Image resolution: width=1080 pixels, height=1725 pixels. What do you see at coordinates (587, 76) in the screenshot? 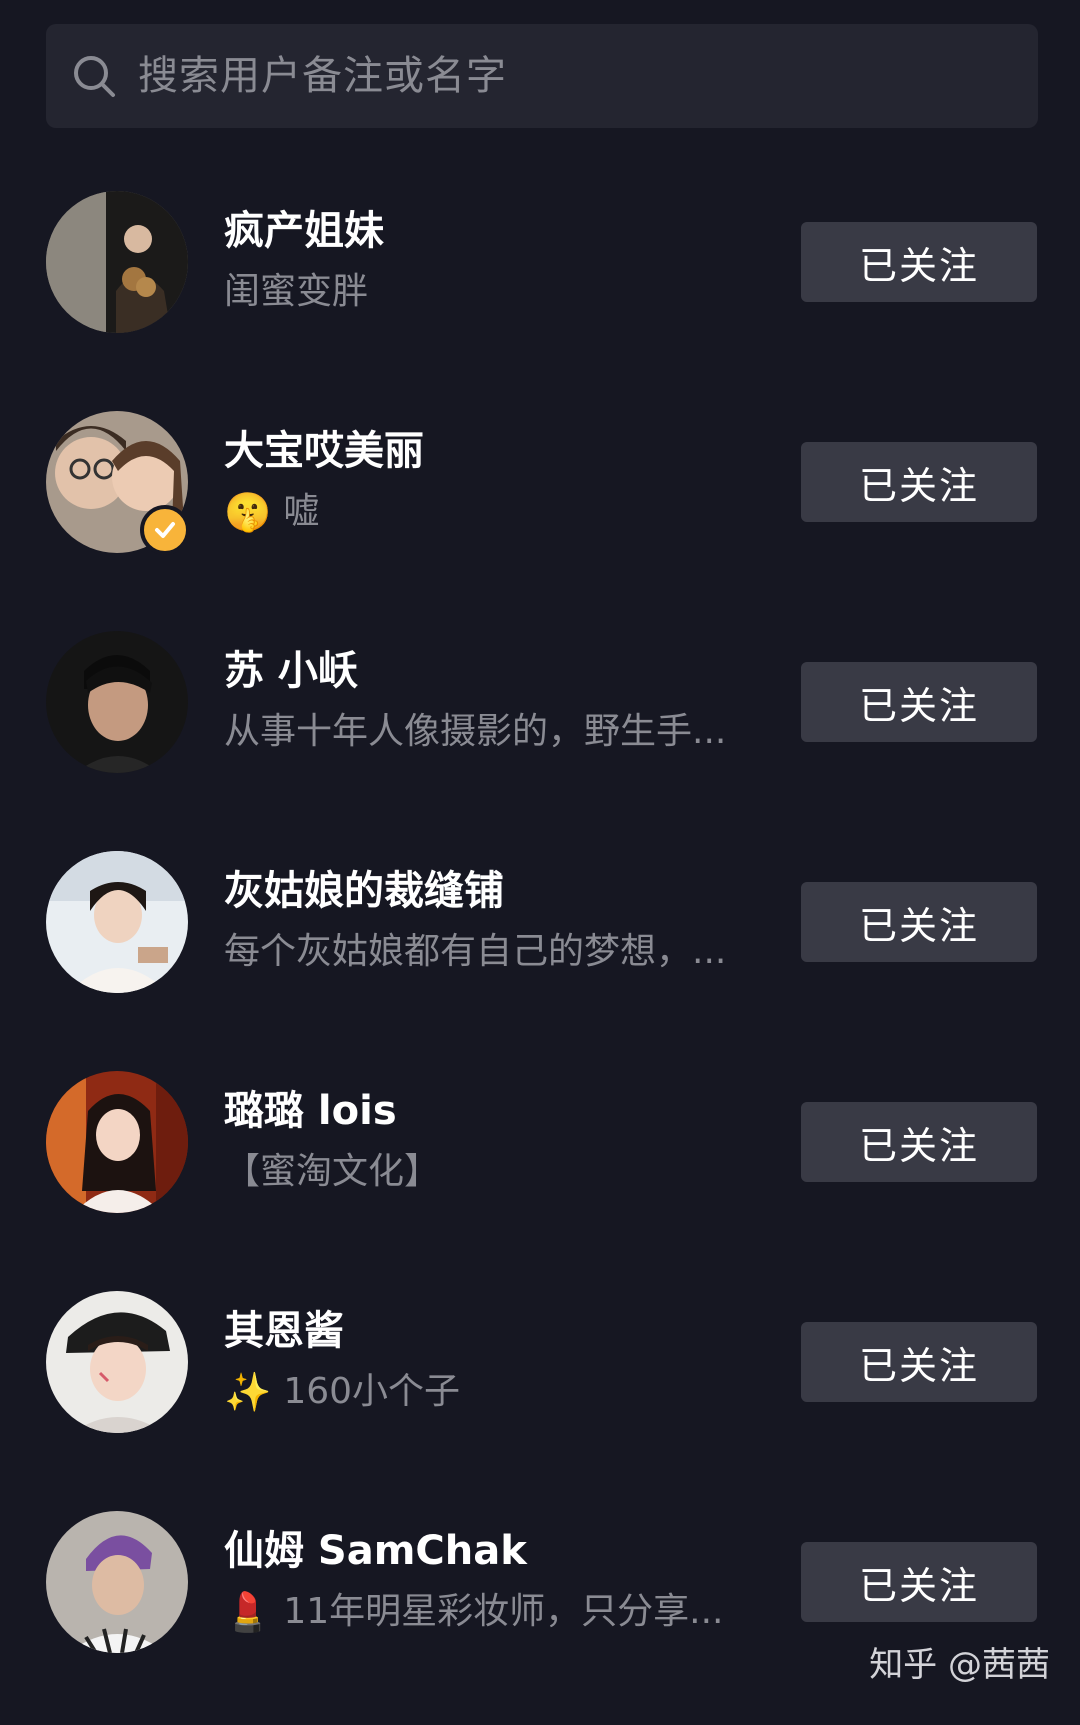
I see `search-input` at bounding box center [587, 76].